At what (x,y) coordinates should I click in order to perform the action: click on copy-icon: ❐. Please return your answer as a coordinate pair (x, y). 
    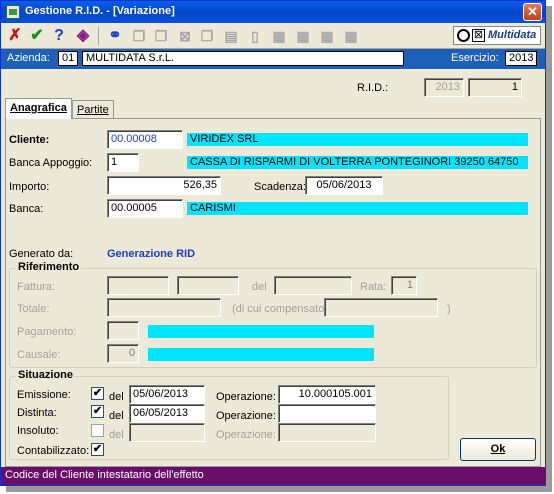
    Looking at the image, I should click on (139, 36).